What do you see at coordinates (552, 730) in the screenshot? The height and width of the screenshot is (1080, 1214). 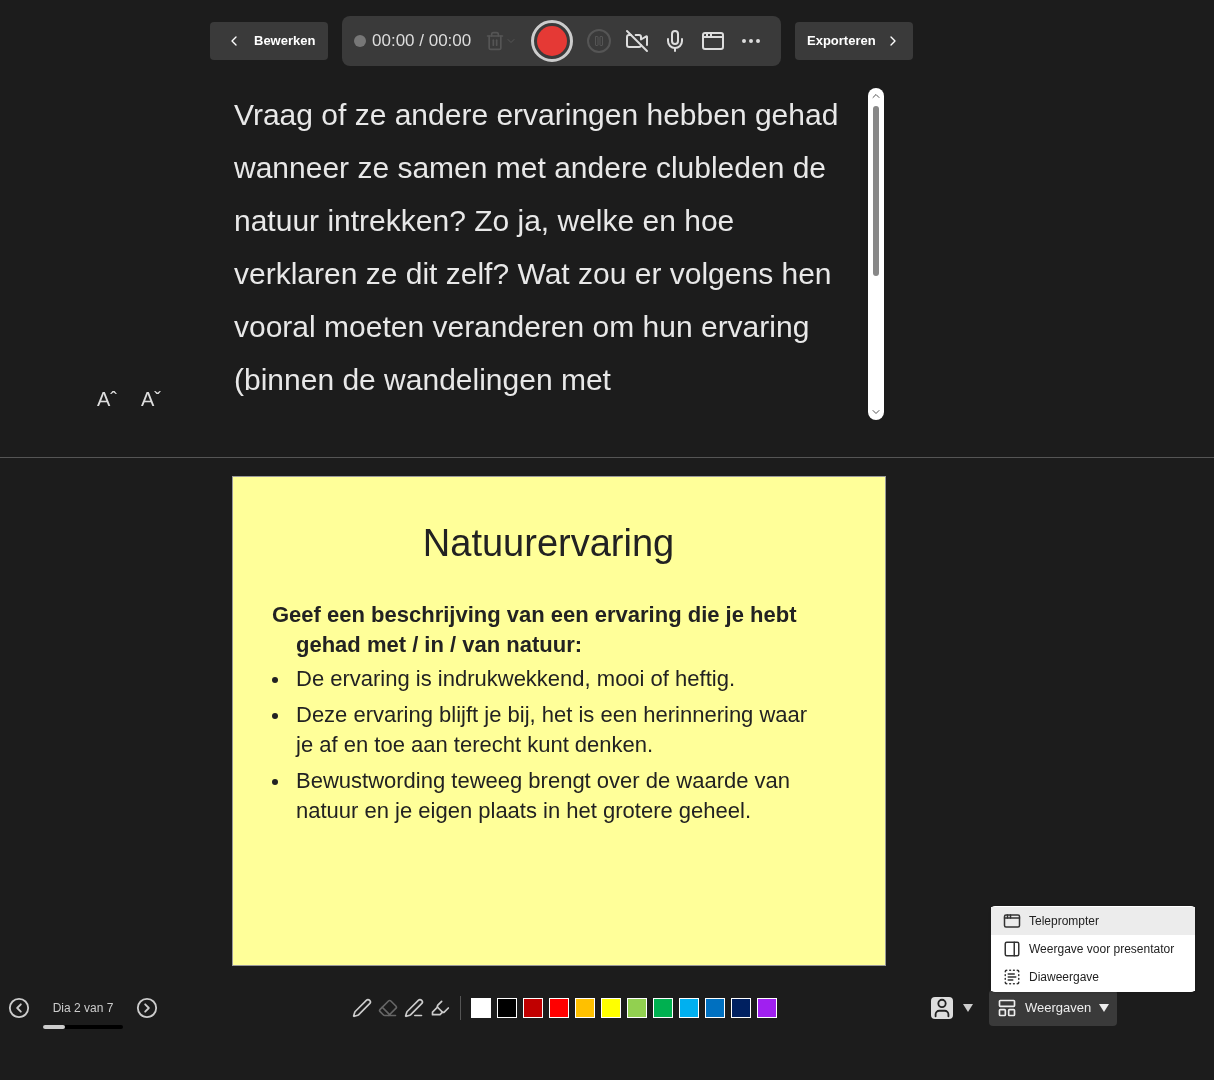 I see `slide-bullet: Deze ervaring blijft je bij, het is een herinnering waar je af en toe aan terecht kunt denken.` at bounding box center [552, 730].